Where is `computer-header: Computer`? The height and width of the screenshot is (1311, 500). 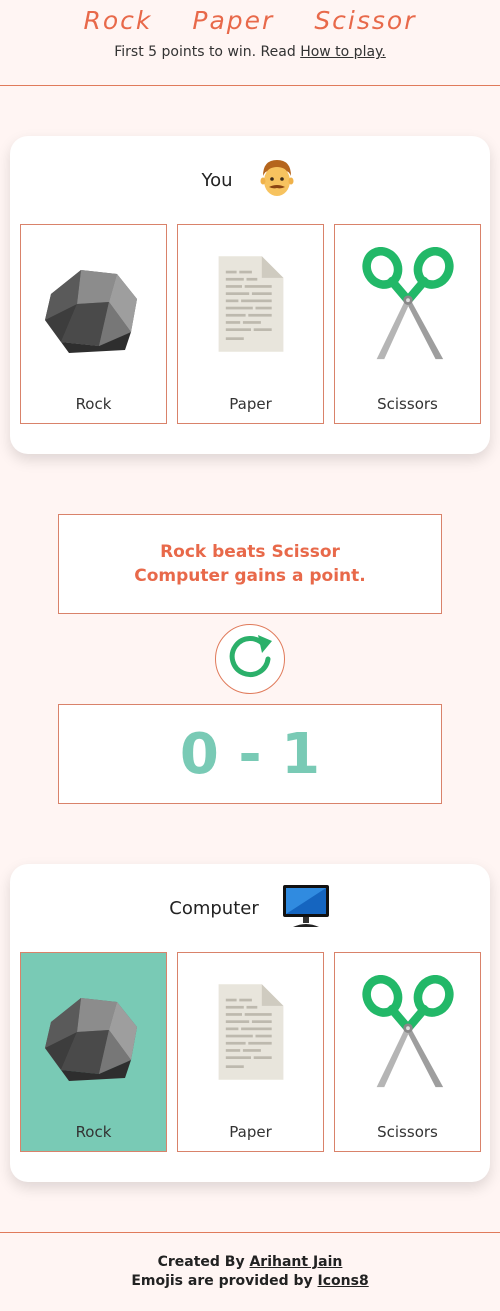
computer-header: Computer is located at coordinates (250, 908).